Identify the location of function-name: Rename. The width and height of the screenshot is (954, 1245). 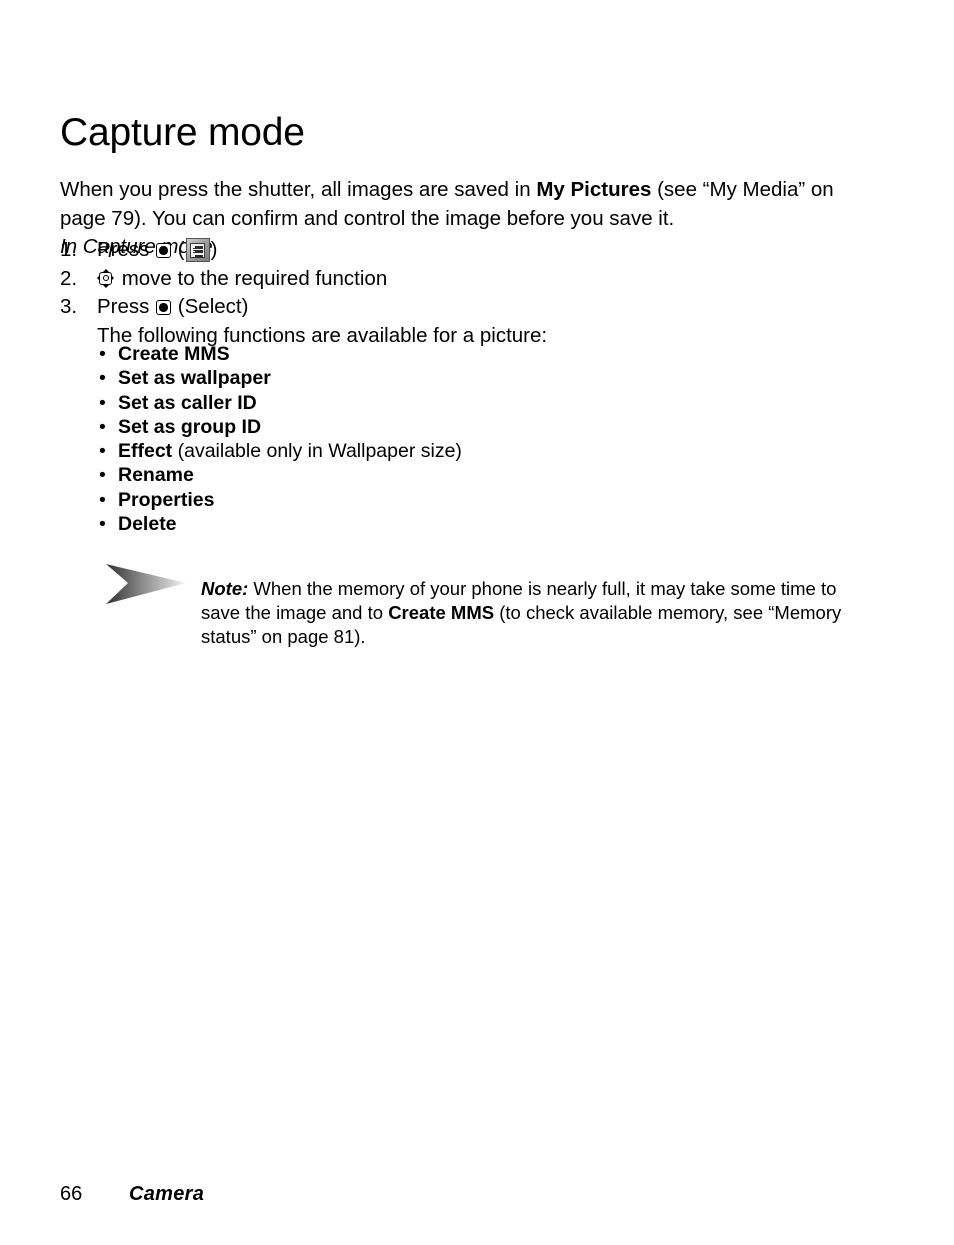
(156, 475).